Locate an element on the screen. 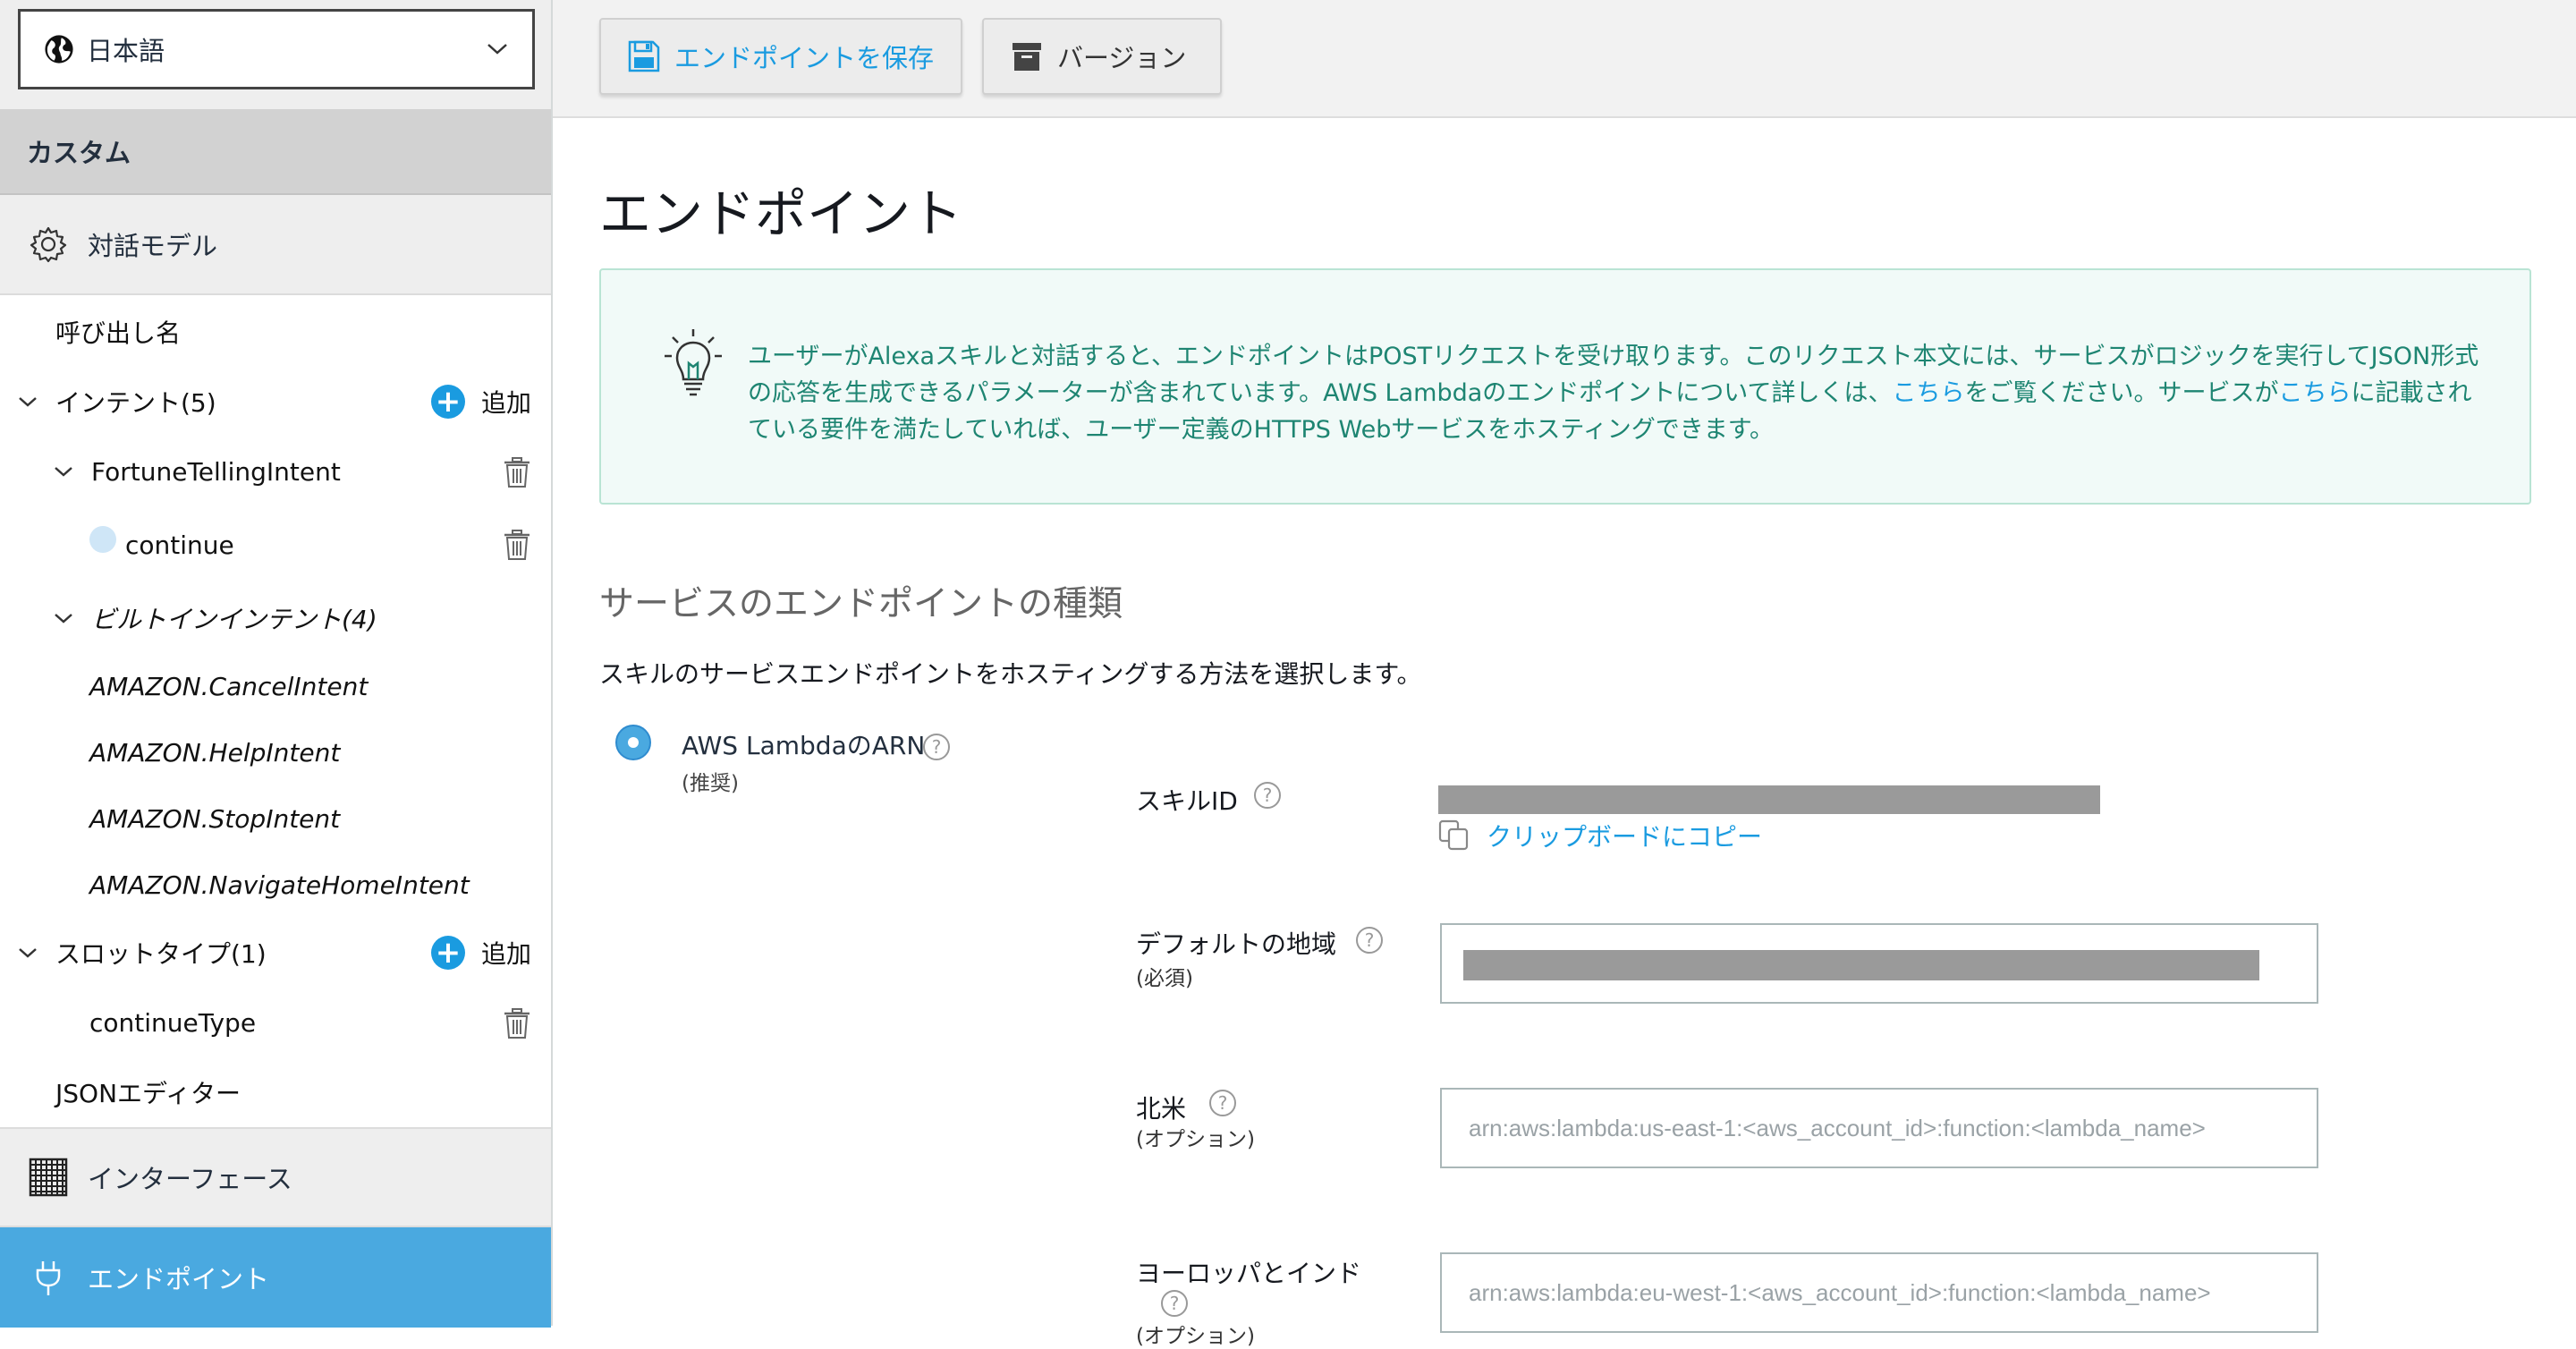  globe-icon is located at coordinates (59, 49).